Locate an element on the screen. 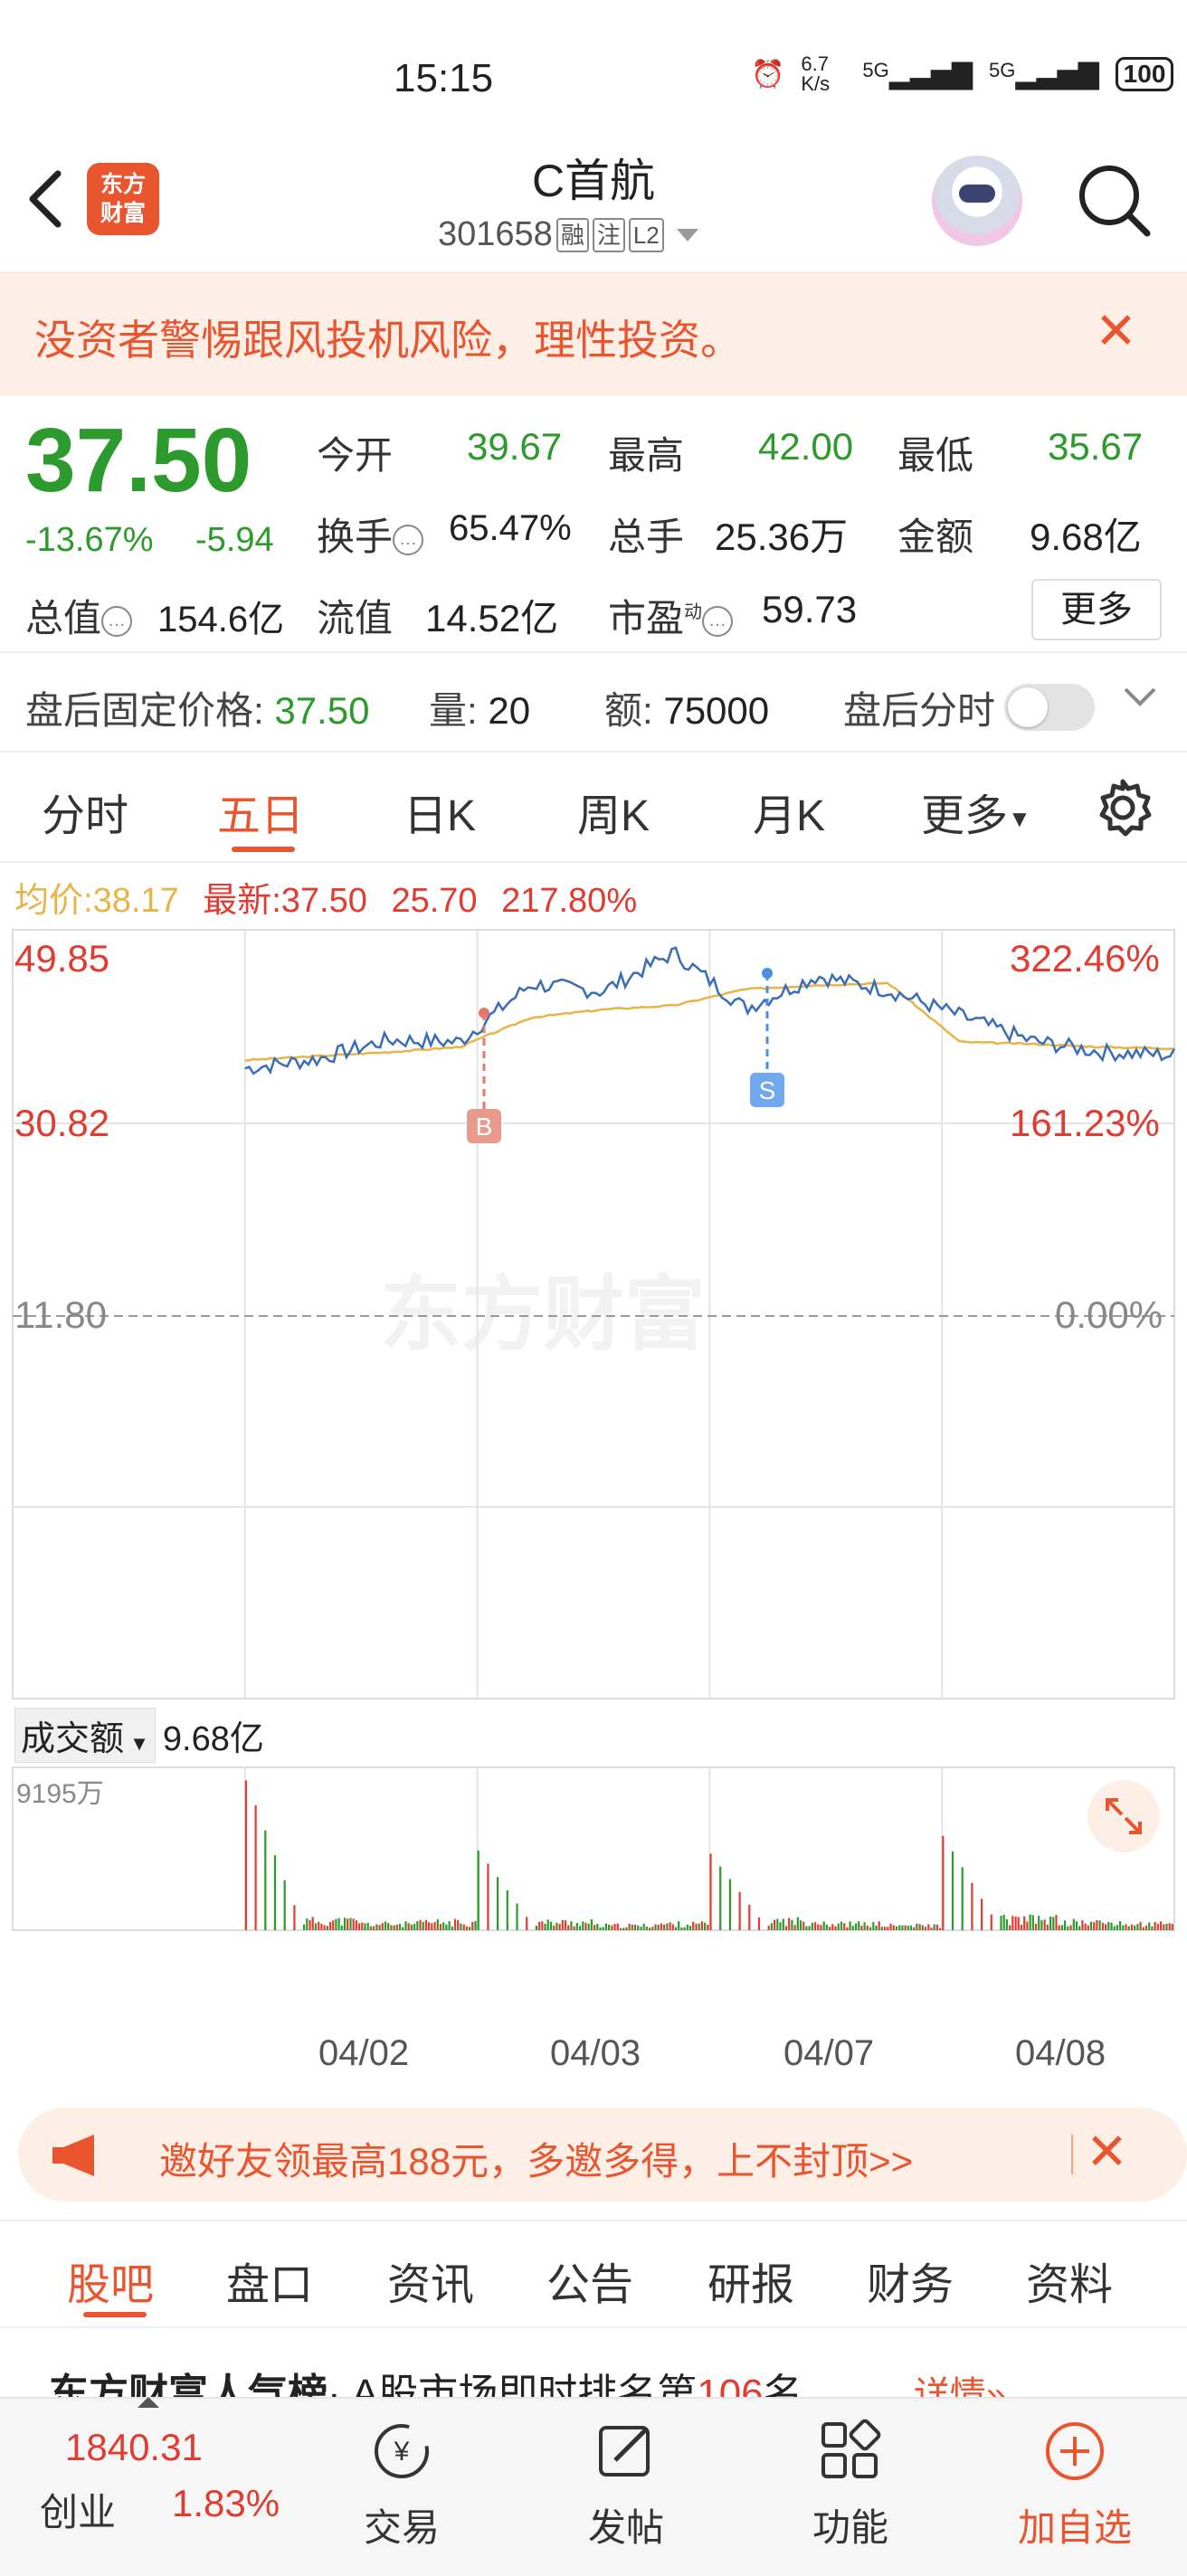 The width and height of the screenshot is (1187, 2576). tab-more: 更多▼ is located at coordinates (976, 811).